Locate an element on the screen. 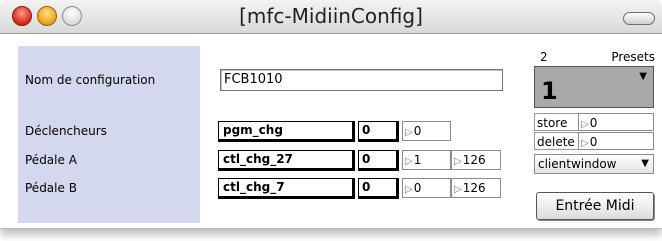 This screenshot has width=662, height=241. outlet-display-pedale-a-1: ▷1 is located at coordinates (426, 160).